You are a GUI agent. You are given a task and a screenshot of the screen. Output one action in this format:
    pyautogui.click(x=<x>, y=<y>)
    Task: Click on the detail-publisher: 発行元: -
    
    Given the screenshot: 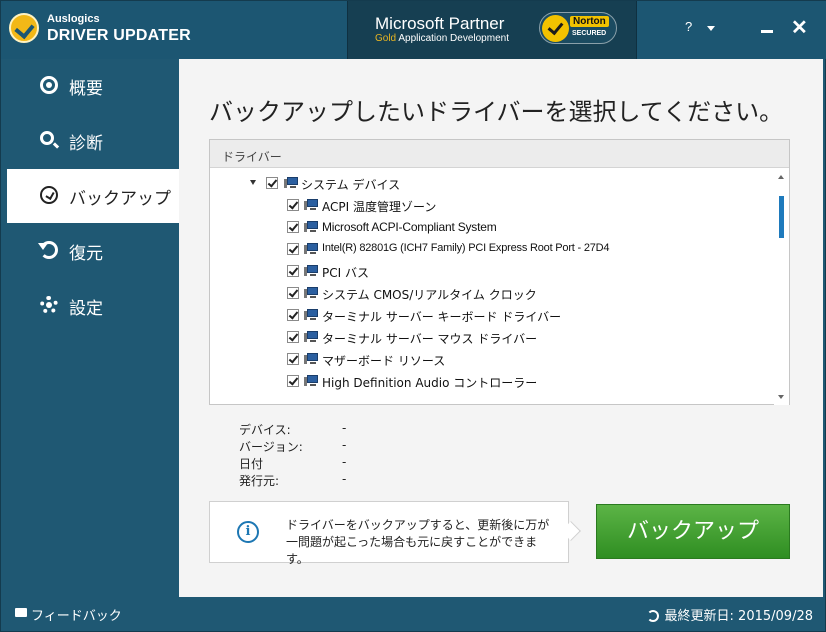 What is the action you would take?
    pyautogui.click(x=339, y=480)
    